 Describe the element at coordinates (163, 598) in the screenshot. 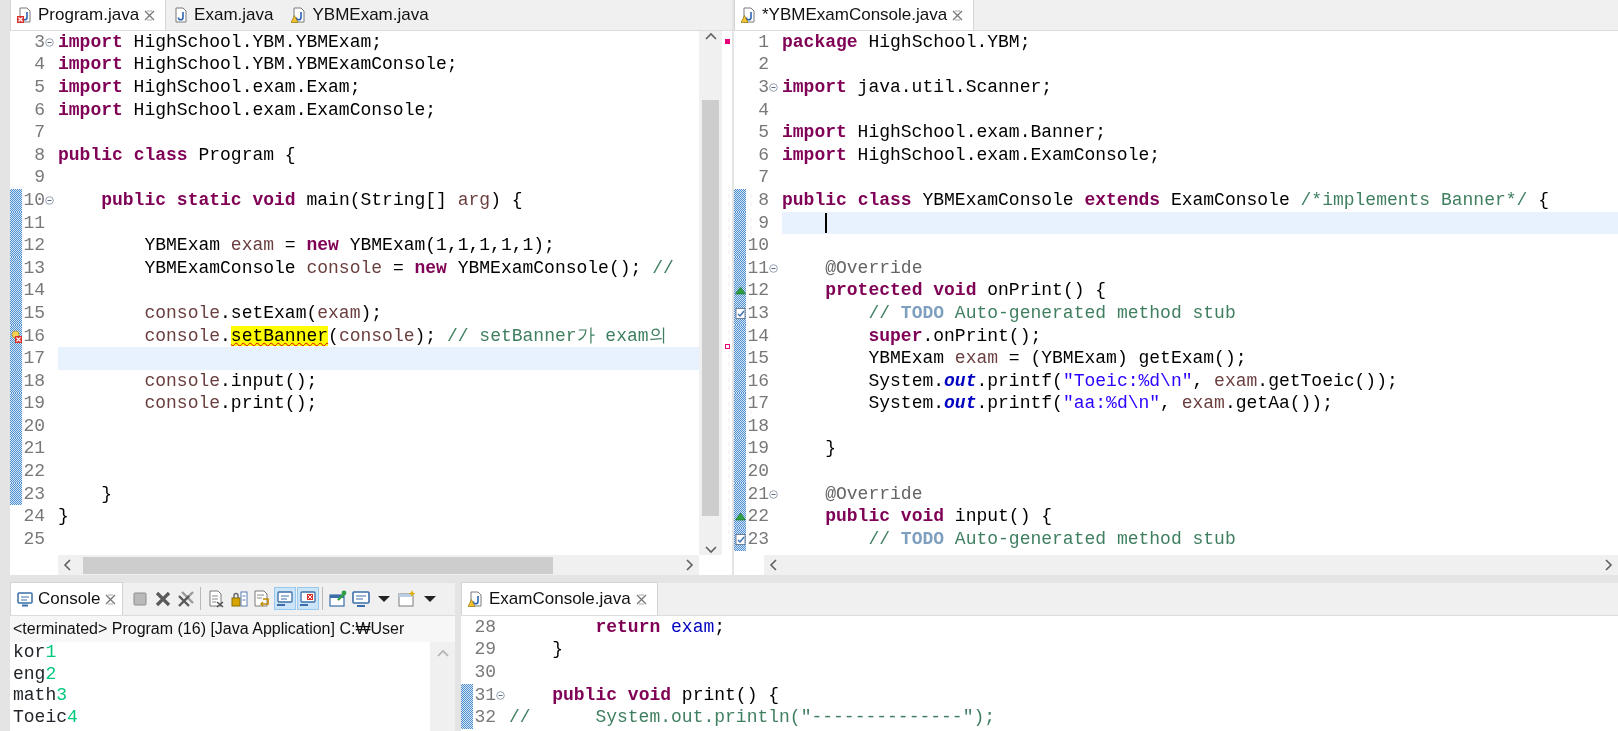

I see `remove-icon` at that location.